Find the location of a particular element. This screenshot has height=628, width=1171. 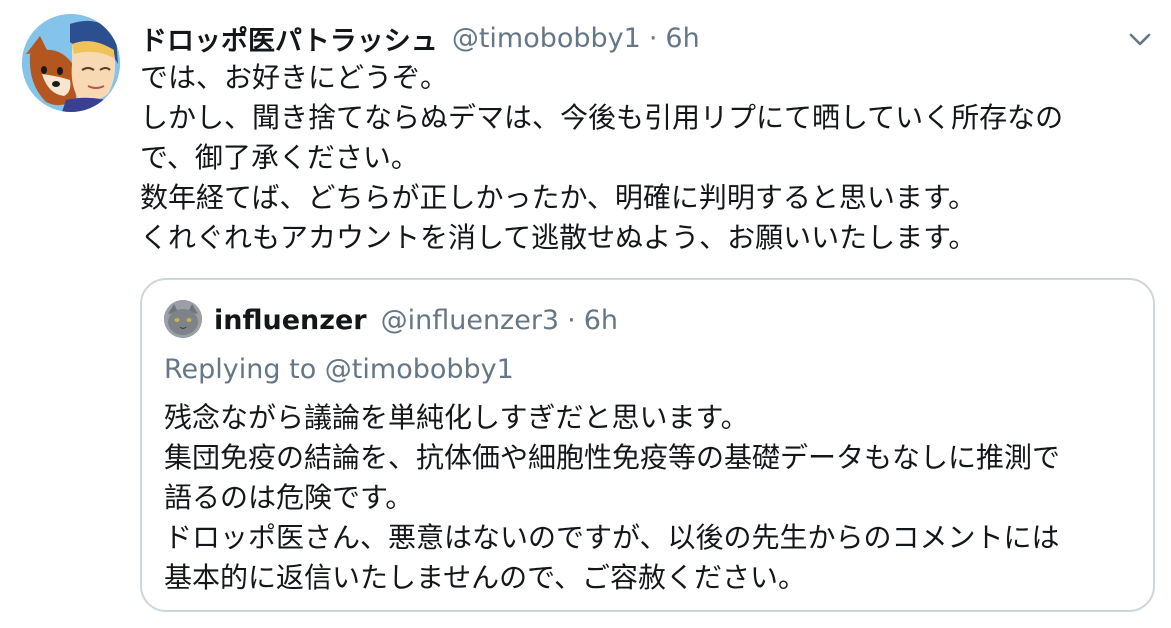

quoted-author-display-name: influenzer is located at coordinates (290, 320).